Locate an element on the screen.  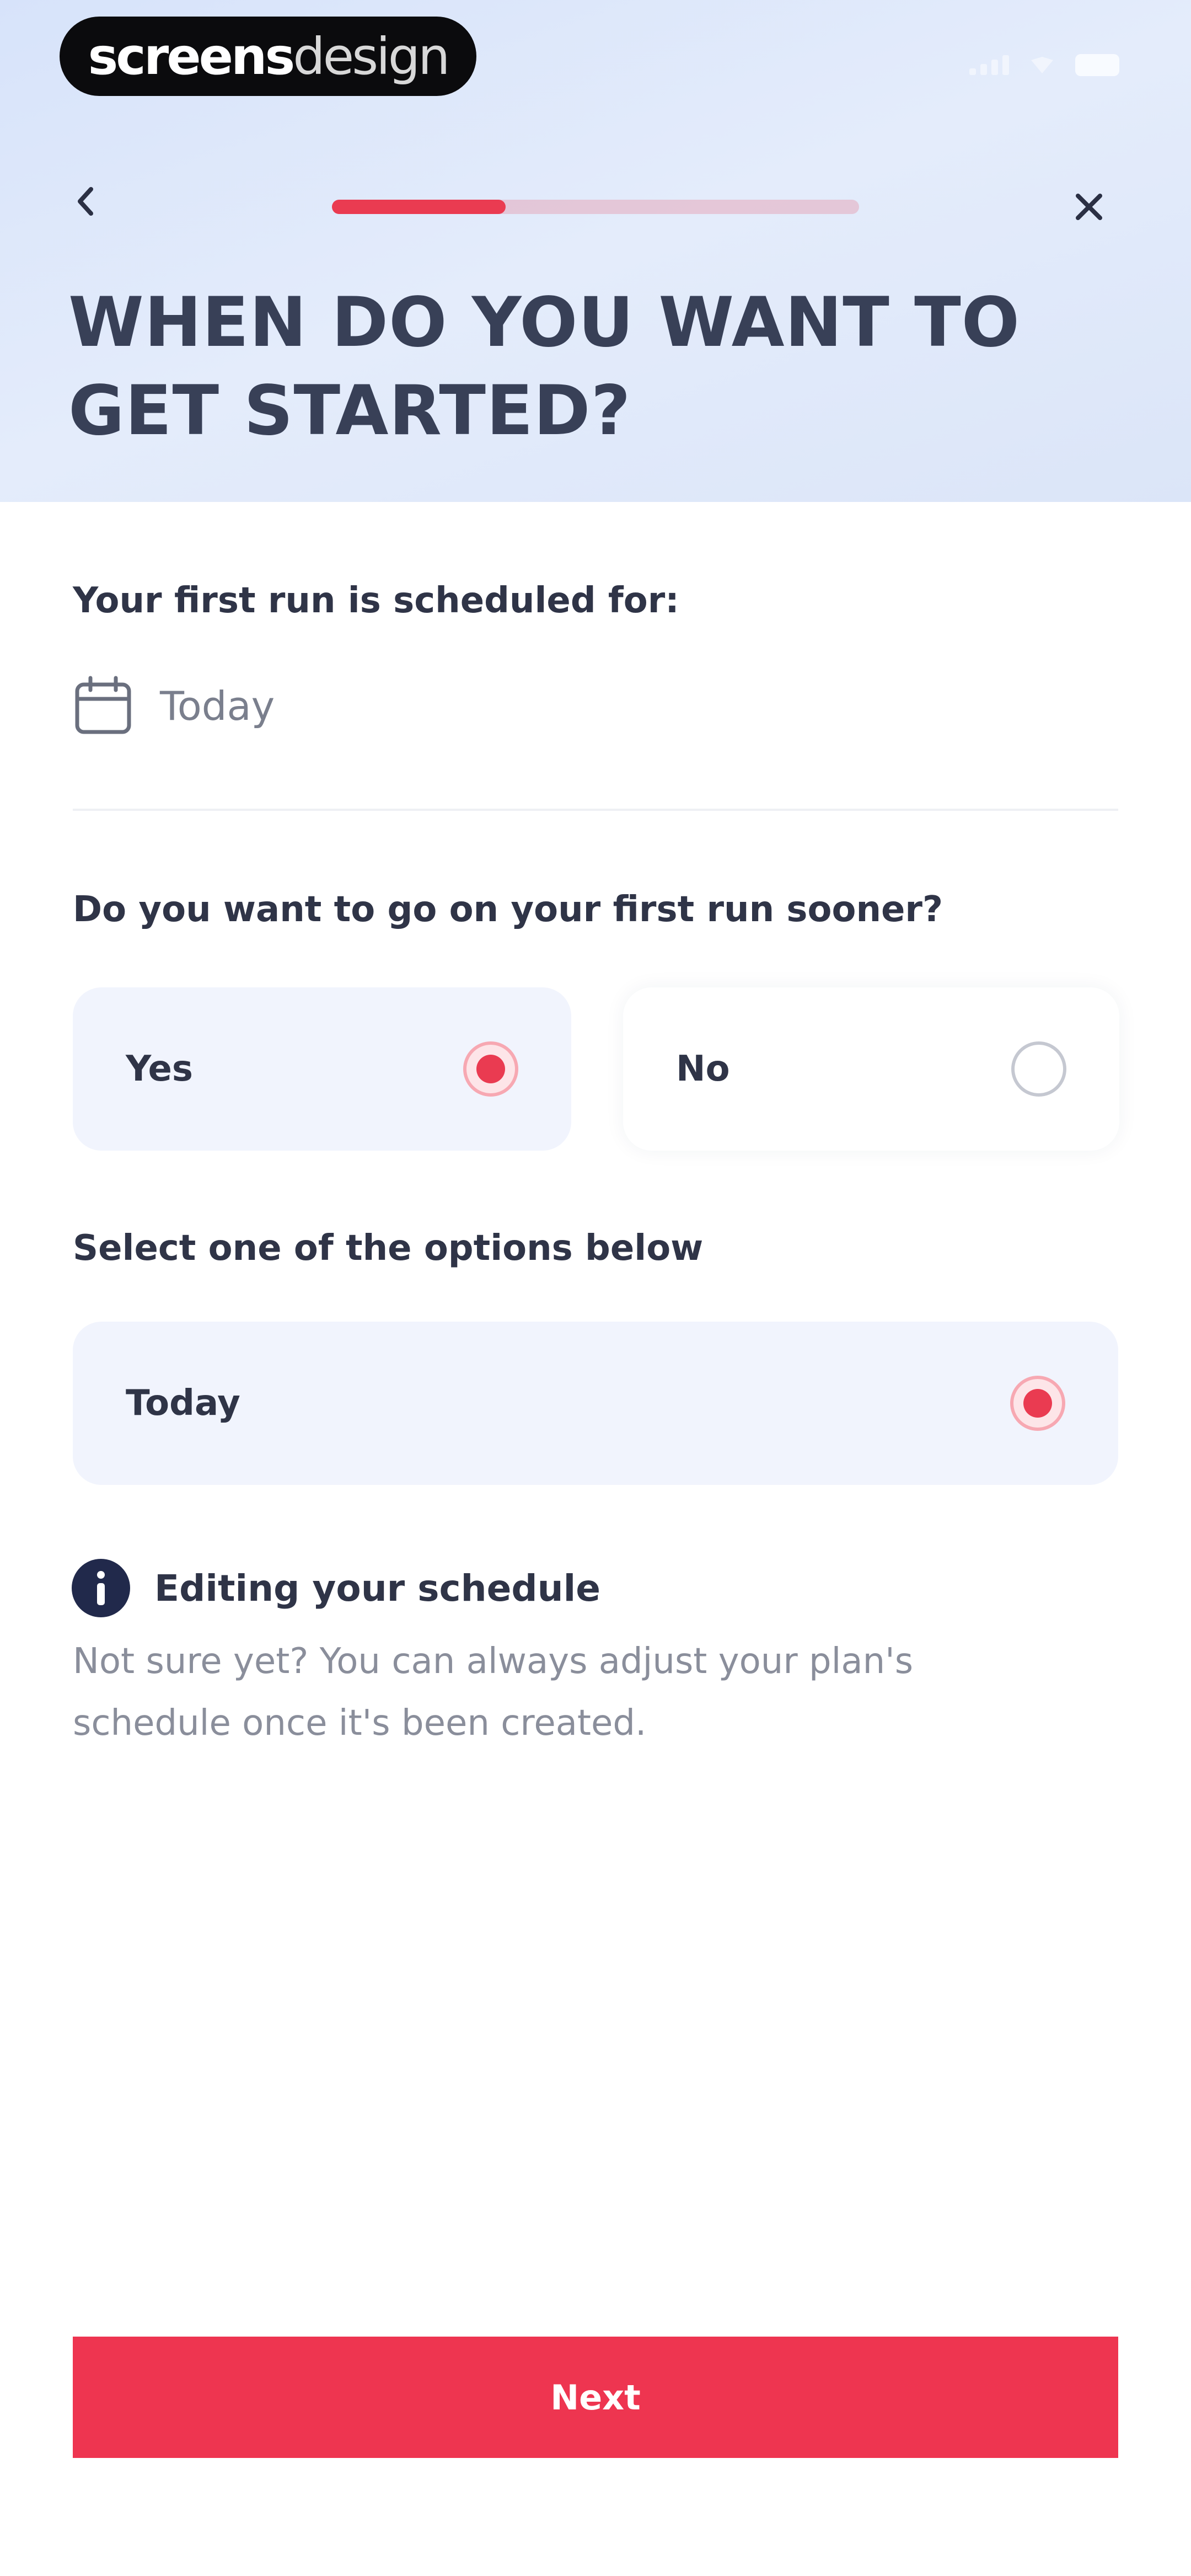
option-yes-label: Yes is located at coordinates (159, 1069).